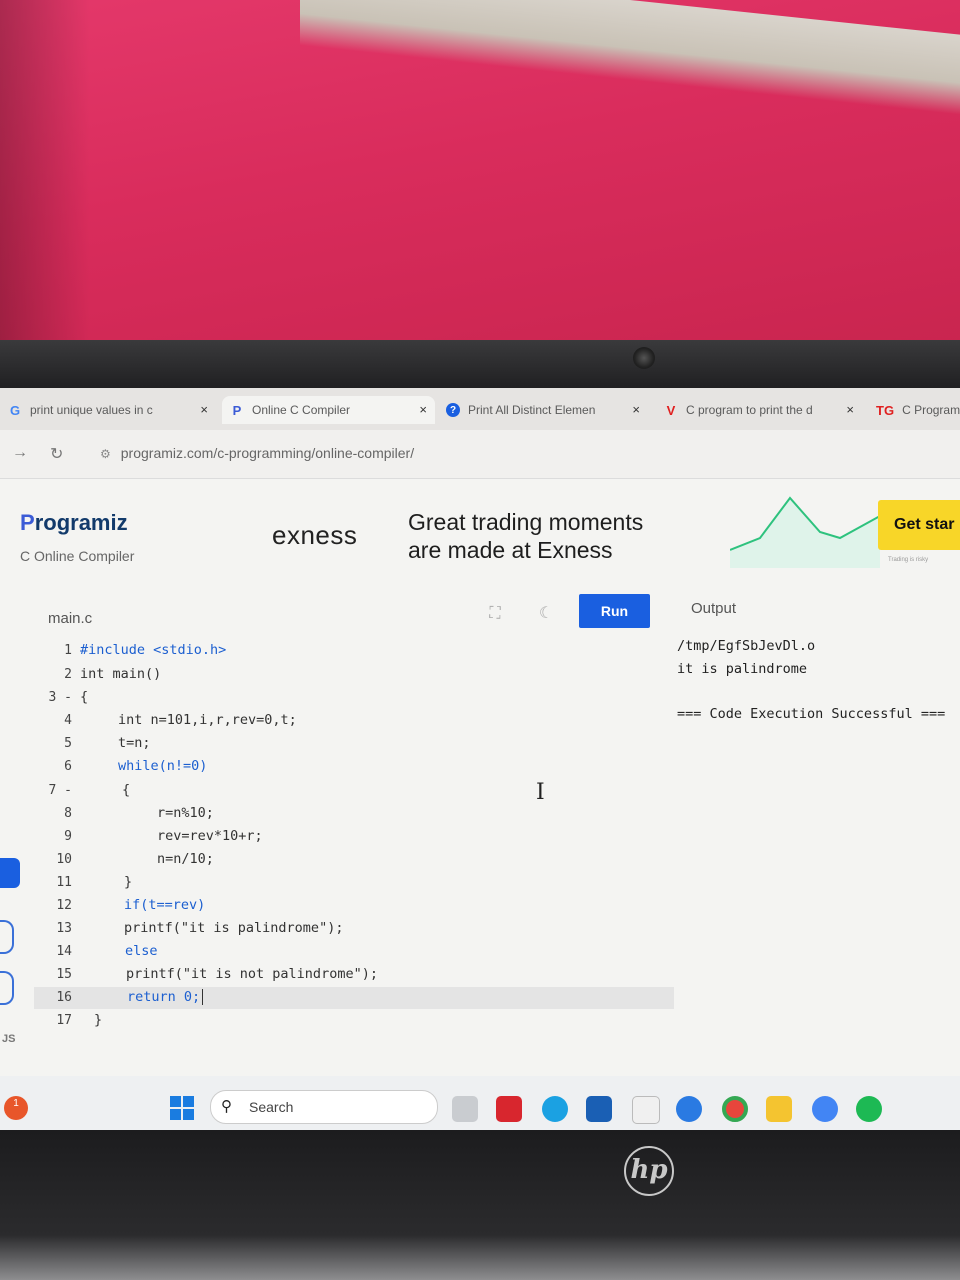 The height and width of the screenshot is (1280, 960). I want to click on tab-print-all-distinct: ? Print All Distinct Elemen ×, so click(543, 410).